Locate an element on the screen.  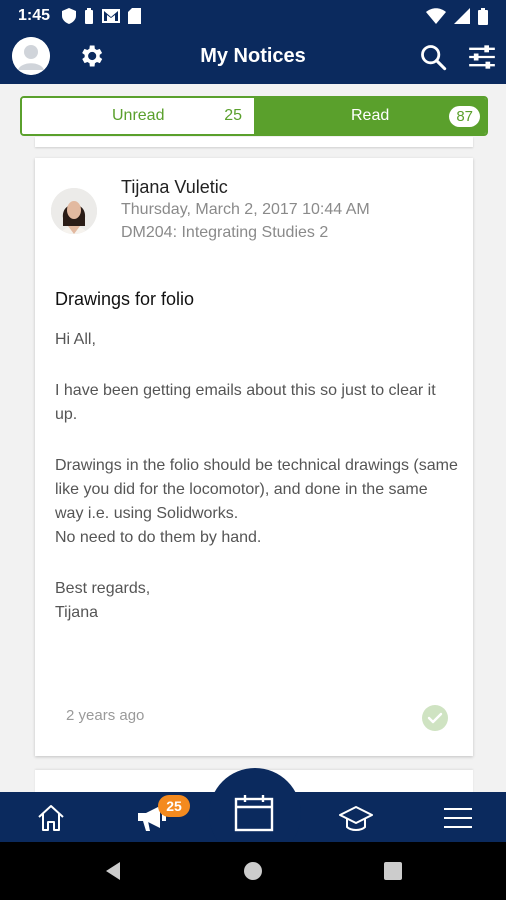
notice-course: DM204: Integrating Studies 2 is located at coordinates (225, 232).